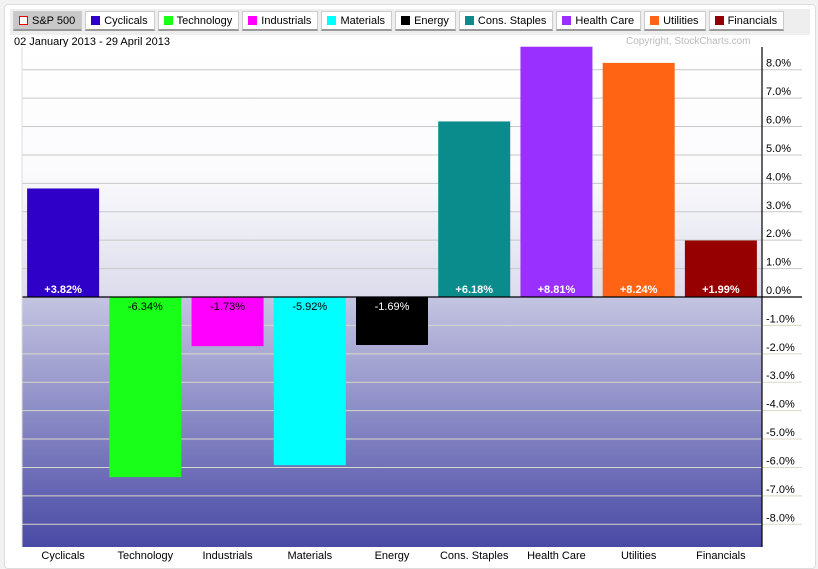  I want to click on data-label: -1.73%, so click(227, 307).